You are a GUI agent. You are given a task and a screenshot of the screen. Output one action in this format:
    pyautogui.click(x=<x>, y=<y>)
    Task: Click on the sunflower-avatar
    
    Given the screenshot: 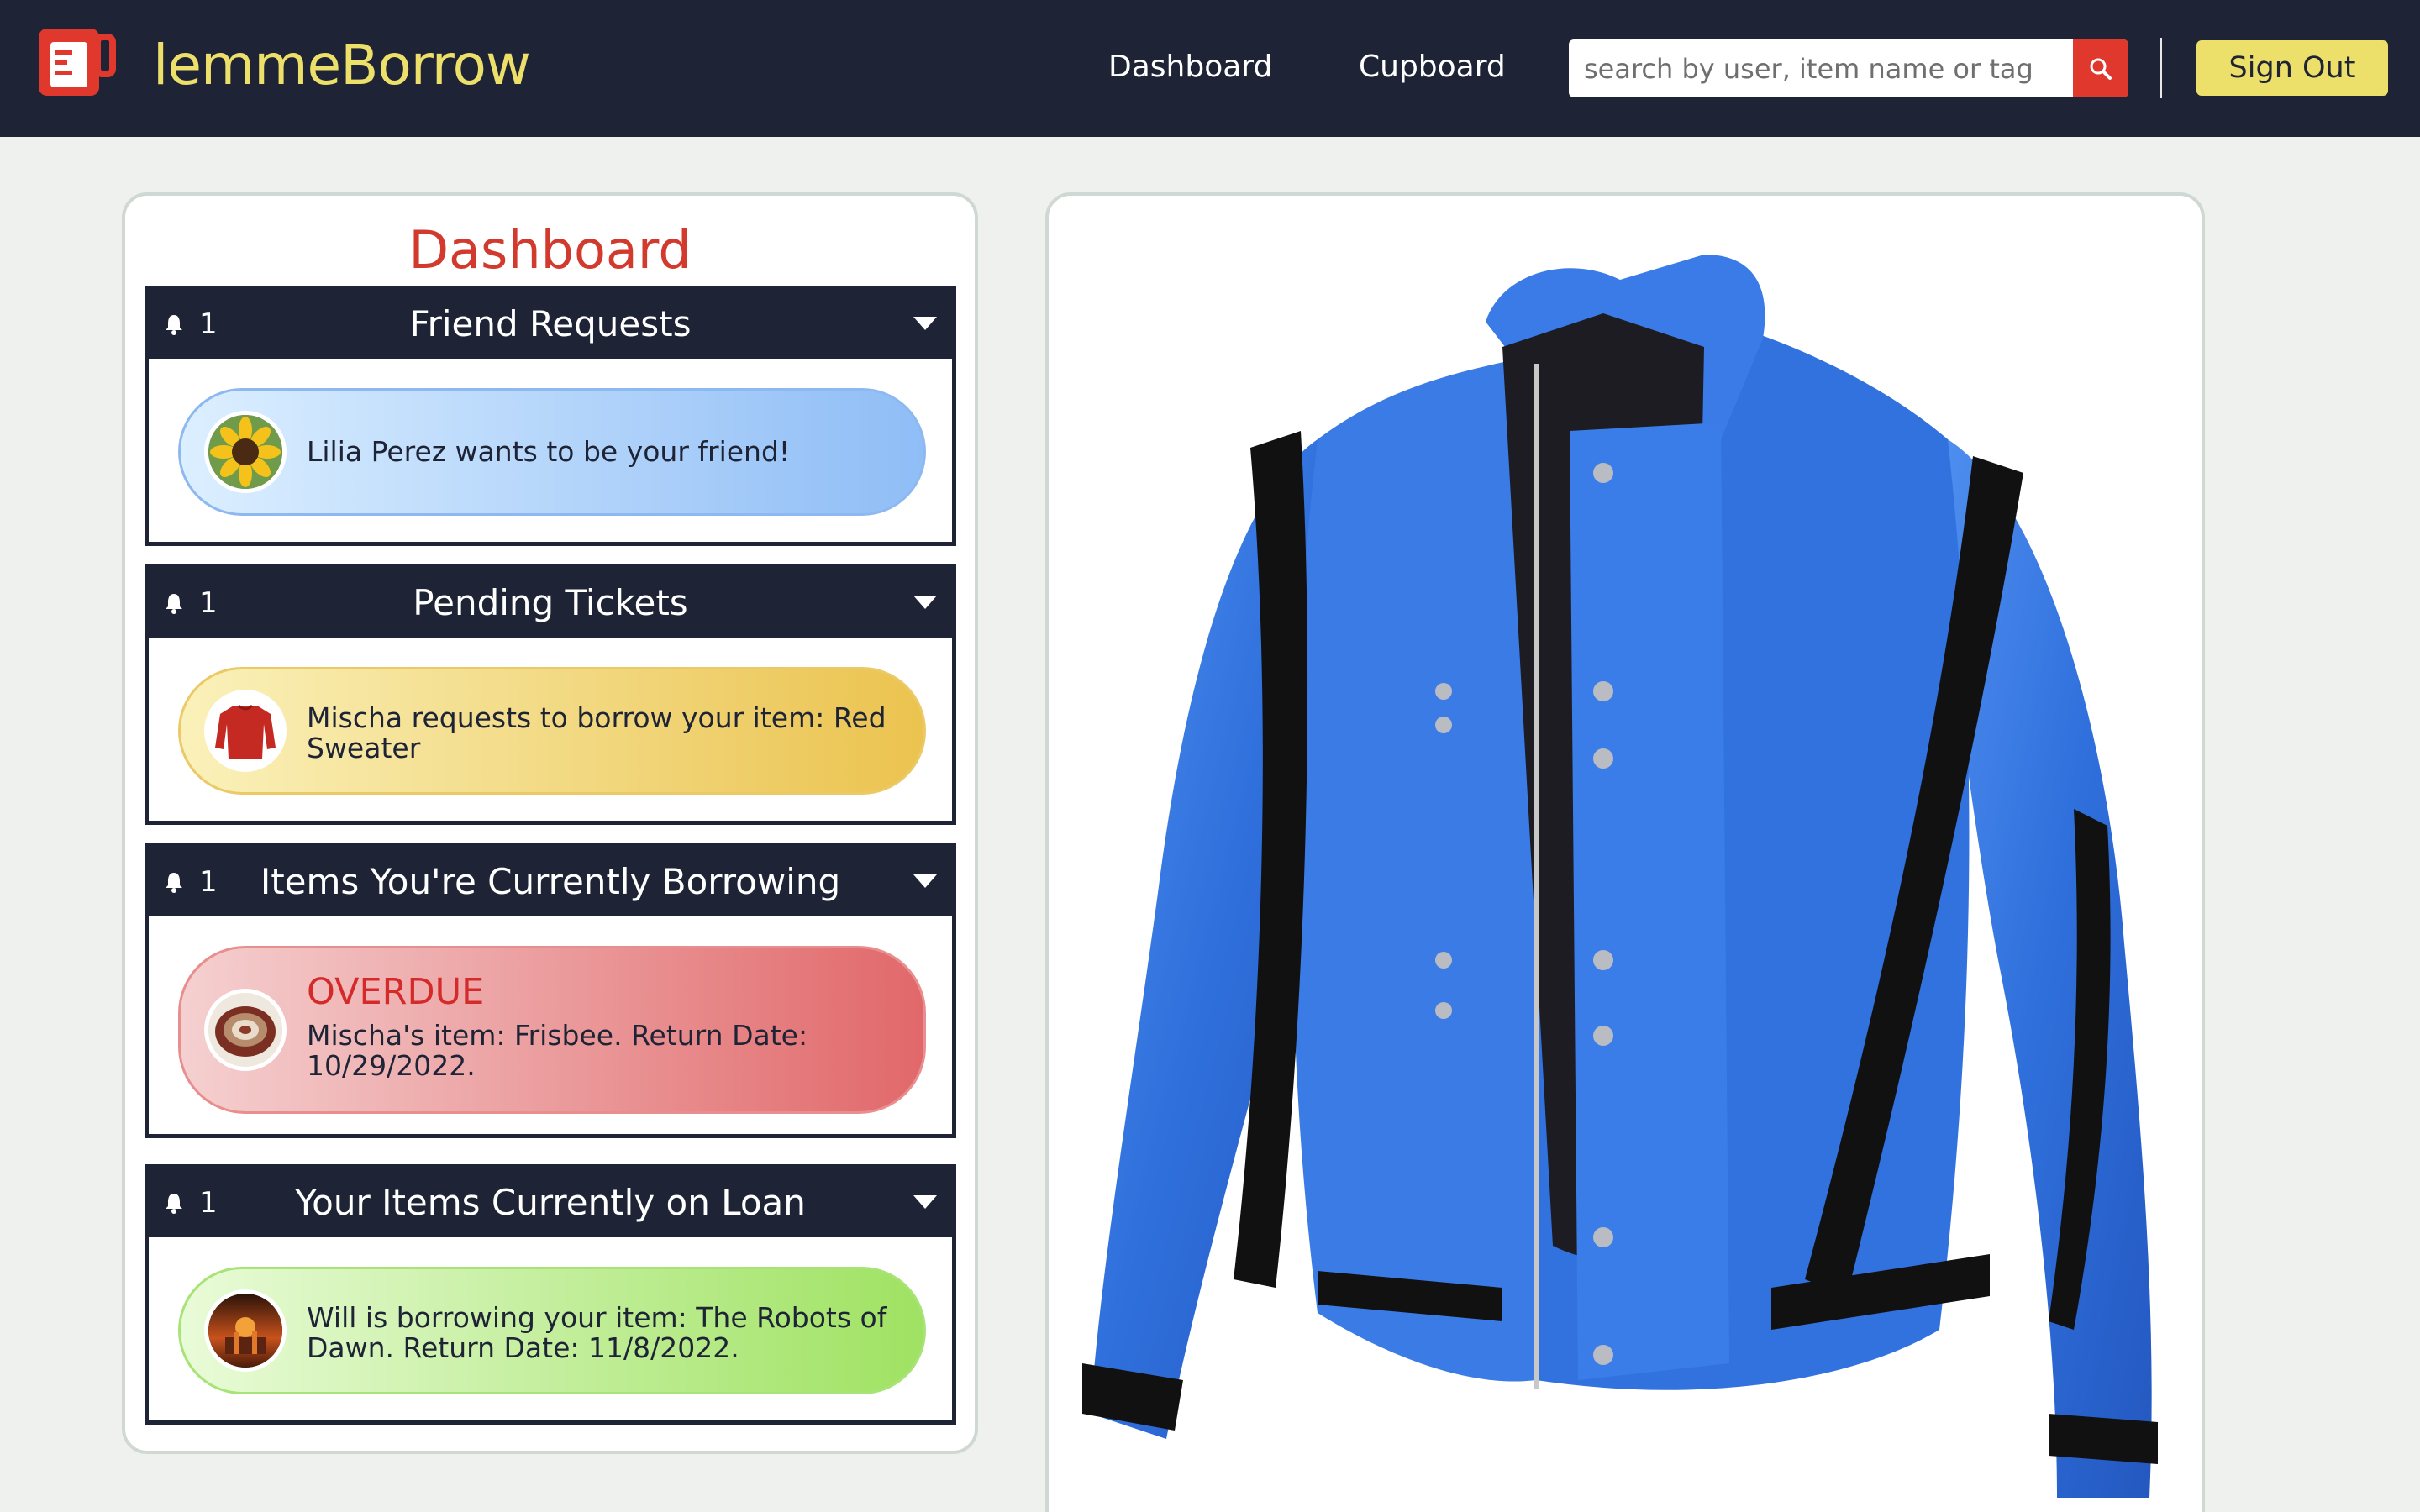 What is the action you would take?
    pyautogui.click(x=246, y=452)
    